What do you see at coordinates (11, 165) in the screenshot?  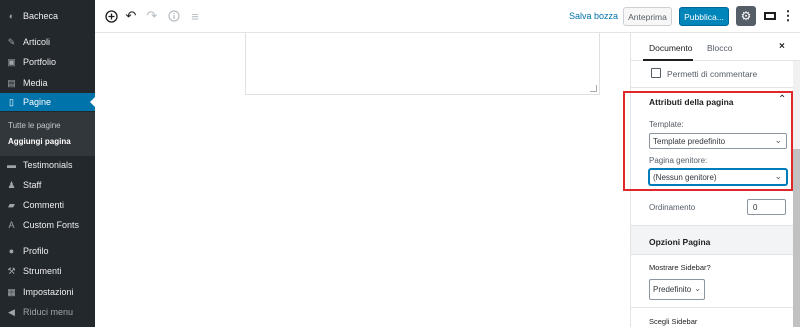 I see `testimonials-icon: ▬` at bounding box center [11, 165].